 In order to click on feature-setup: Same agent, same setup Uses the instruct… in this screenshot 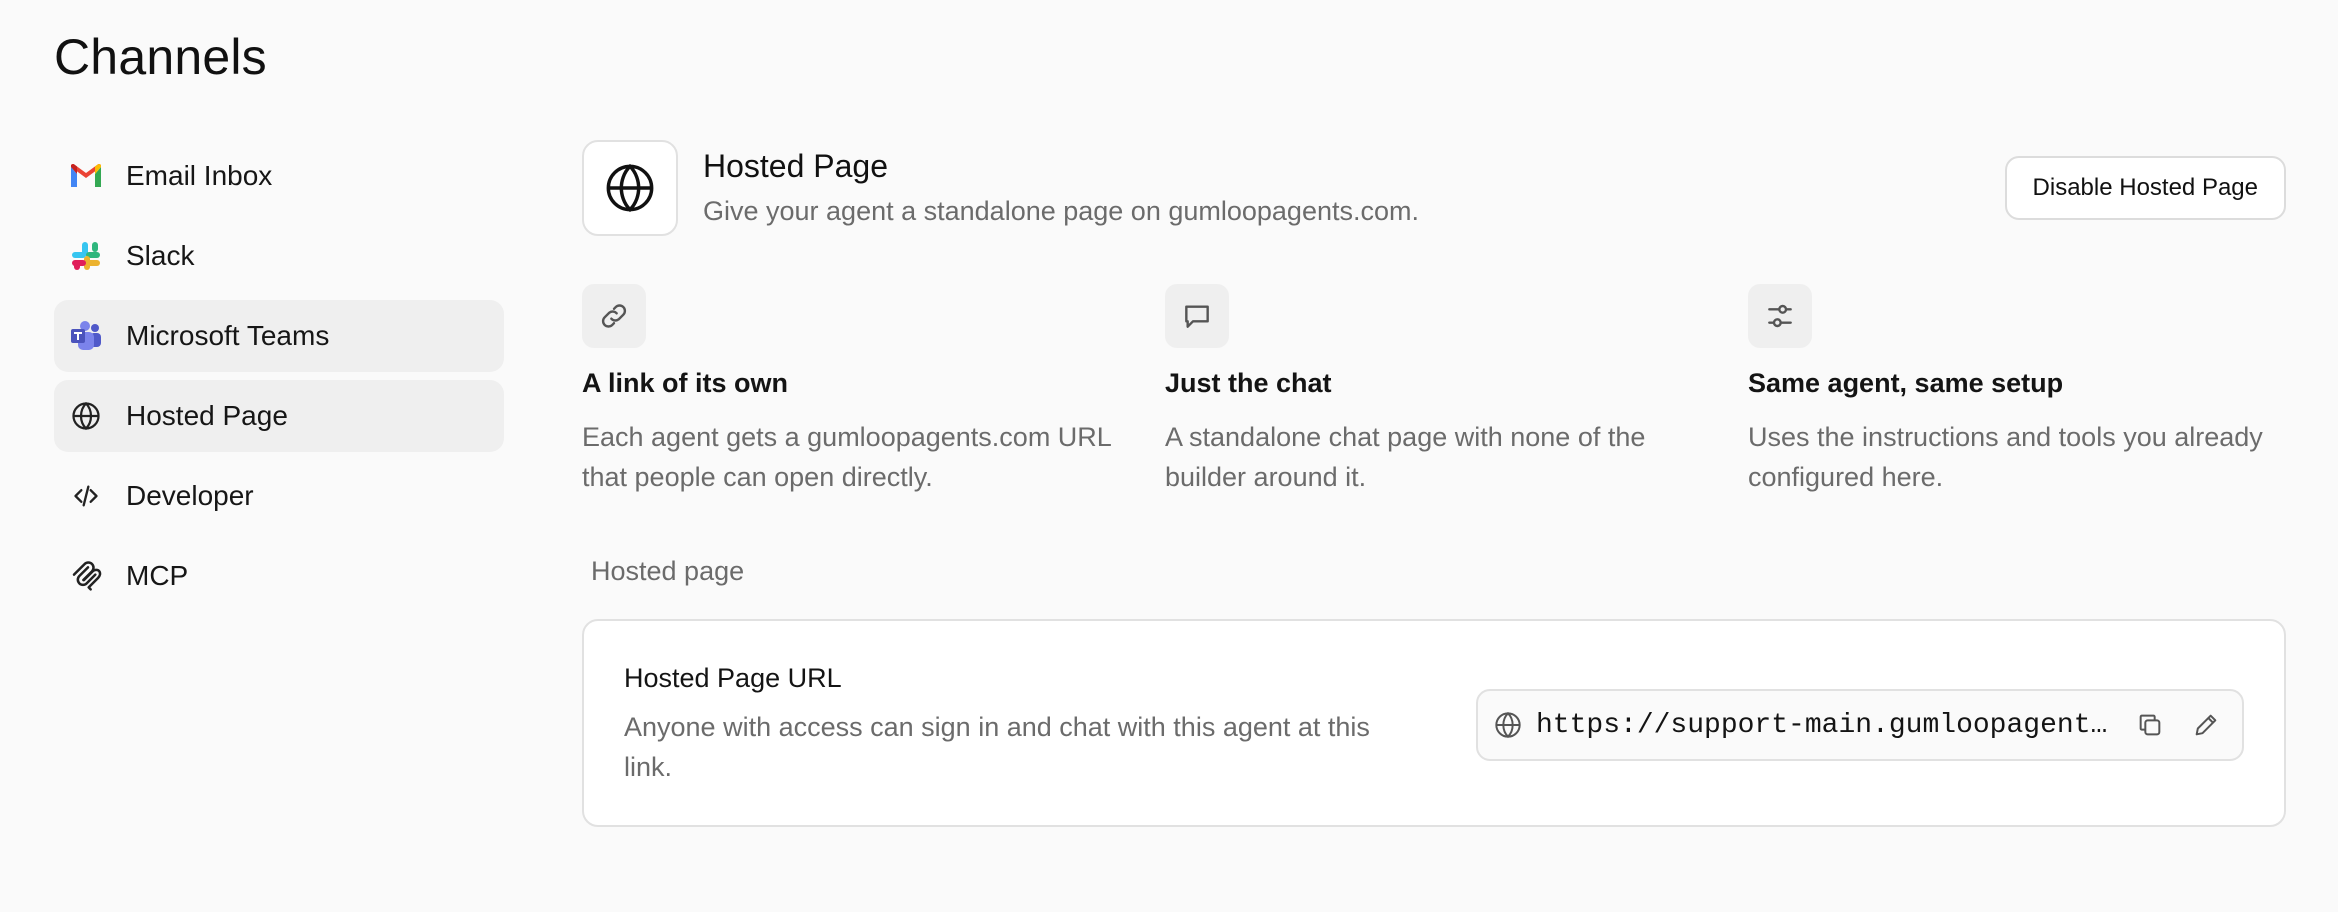, I will do `click(2018, 390)`.